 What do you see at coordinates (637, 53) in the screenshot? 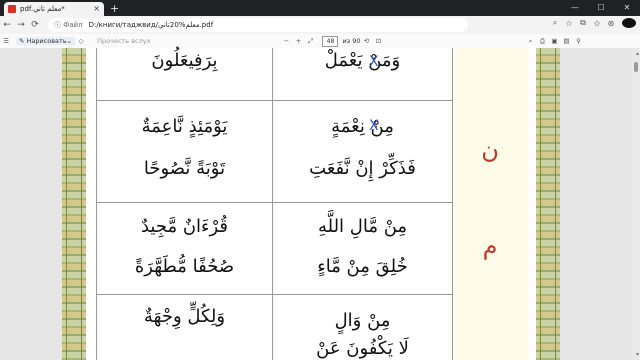
I see `scroll-up-arrow: ▴` at bounding box center [637, 53].